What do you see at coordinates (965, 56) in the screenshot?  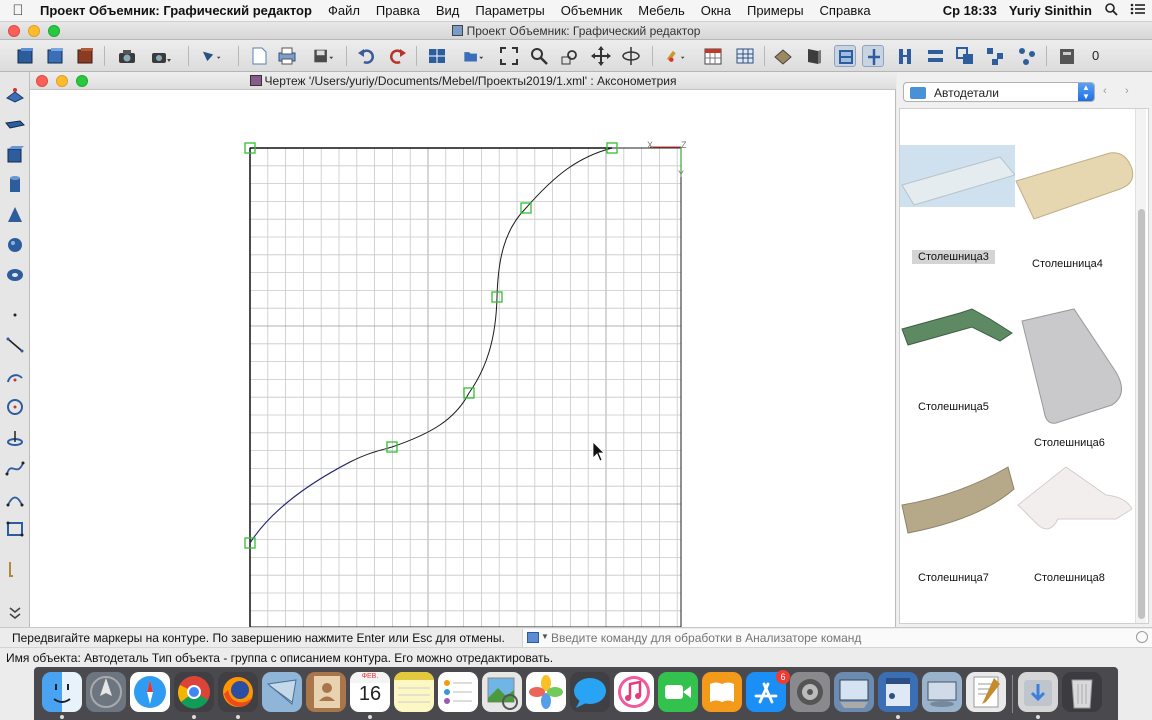 I see `copy-panel-icon` at bounding box center [965, 56].